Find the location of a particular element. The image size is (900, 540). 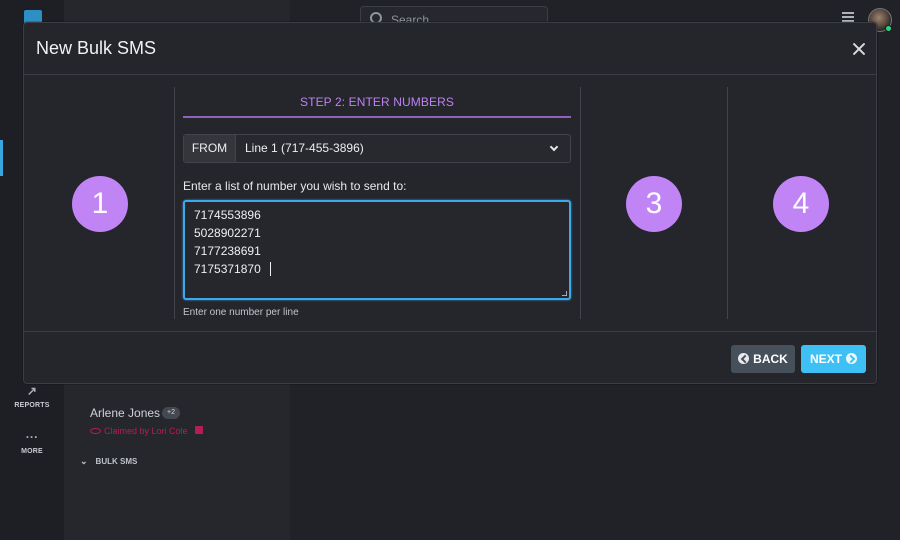

nav-item-reports: ↗ REPORTS is located at coordinates (32, 396).